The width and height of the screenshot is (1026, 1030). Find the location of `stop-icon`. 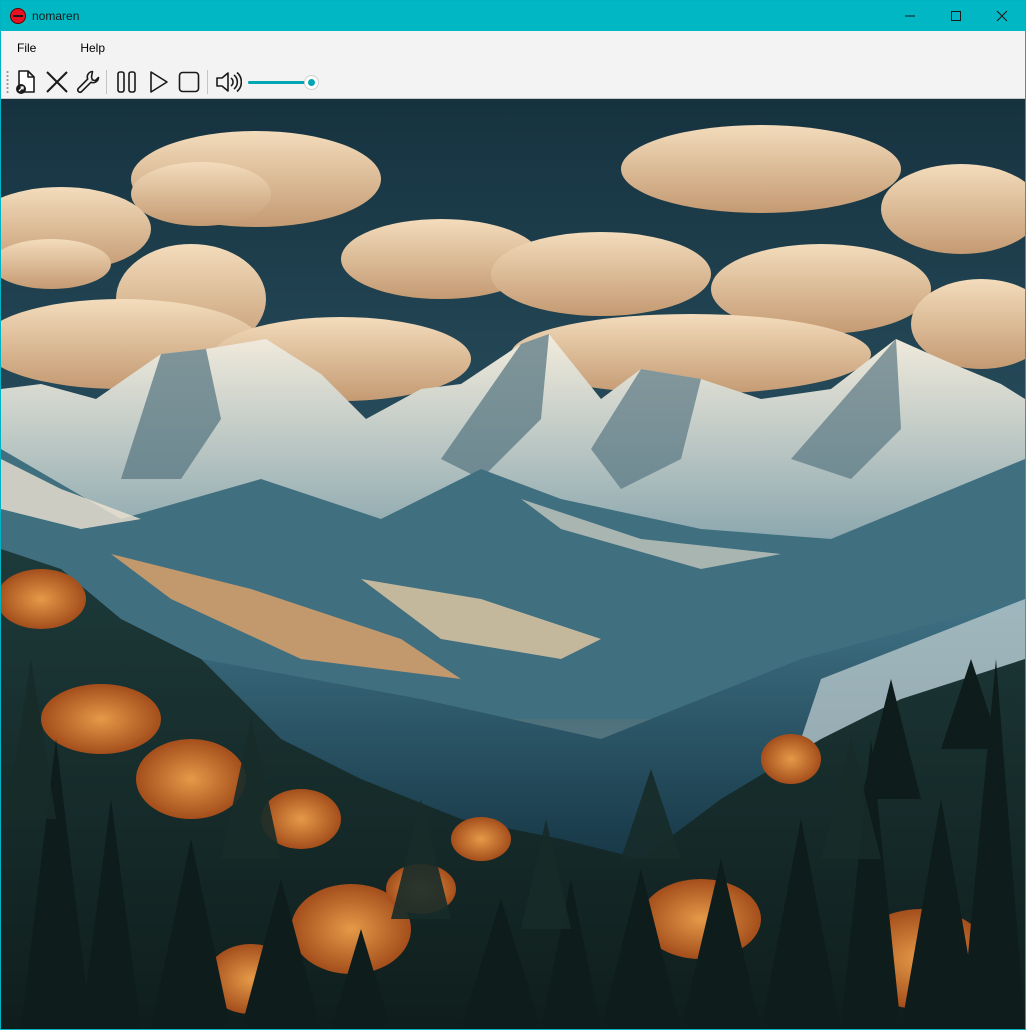

stop-icon is located at coordinates (189, 81).